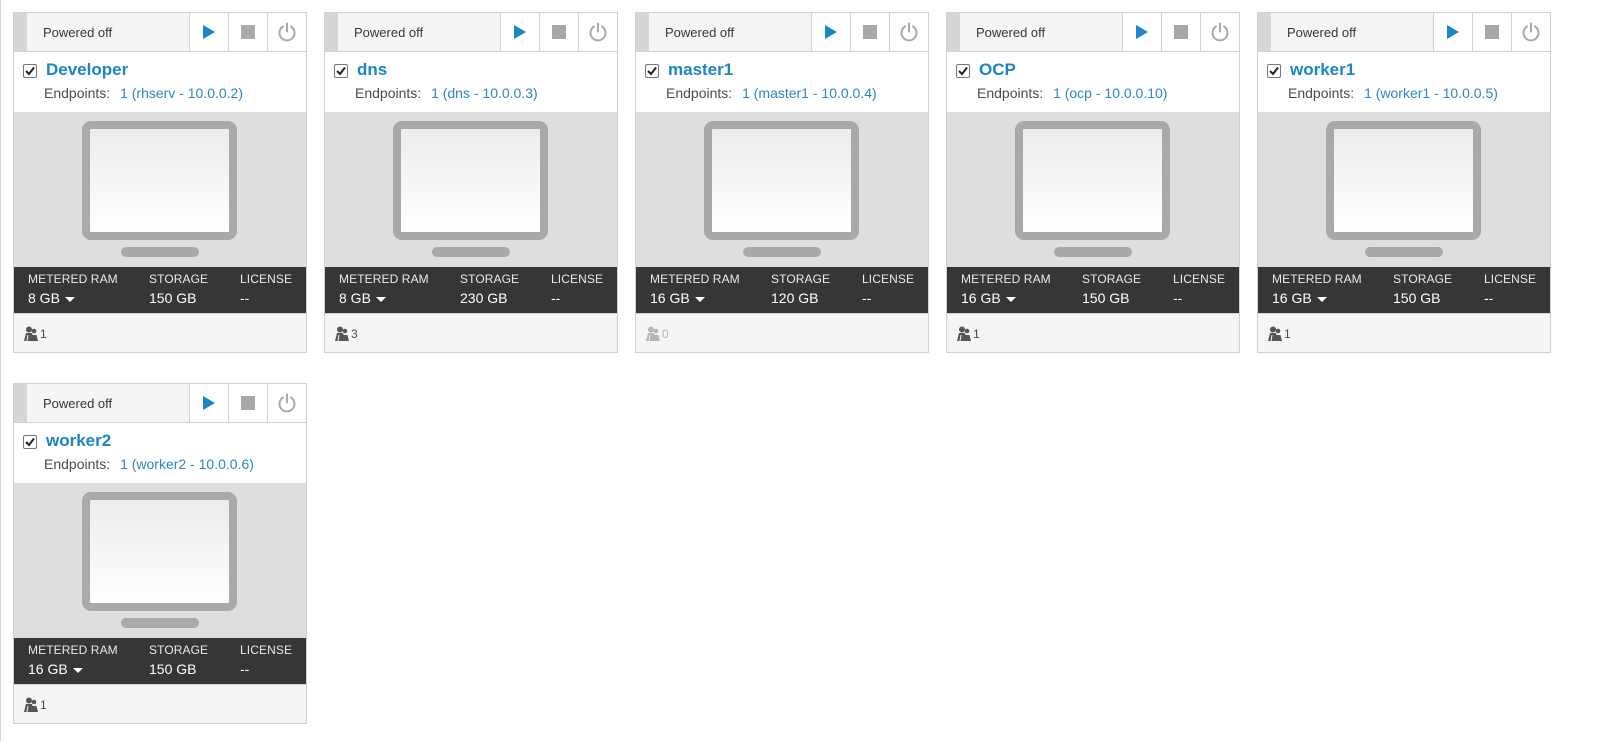 This screenshot has width=1598, height=741. What do you see at coordinates (665, 334) in the screenshot?
I see `users-count: 0` at bounding box center [665, 334].